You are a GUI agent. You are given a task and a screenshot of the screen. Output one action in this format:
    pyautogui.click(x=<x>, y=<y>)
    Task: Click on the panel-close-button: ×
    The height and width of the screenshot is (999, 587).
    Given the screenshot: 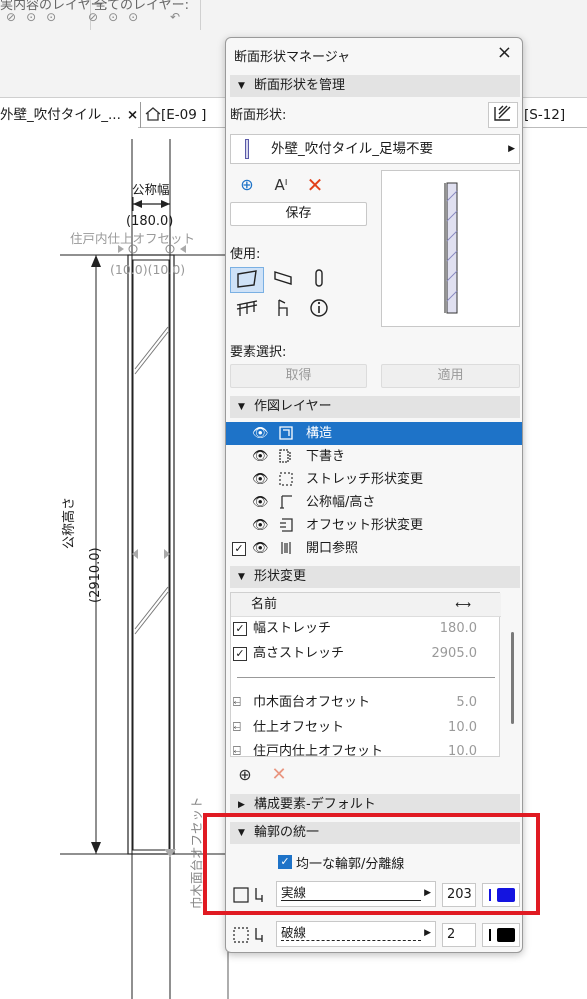 What is the action you would take?
    pyautogui.click(x=504, y=52)
    